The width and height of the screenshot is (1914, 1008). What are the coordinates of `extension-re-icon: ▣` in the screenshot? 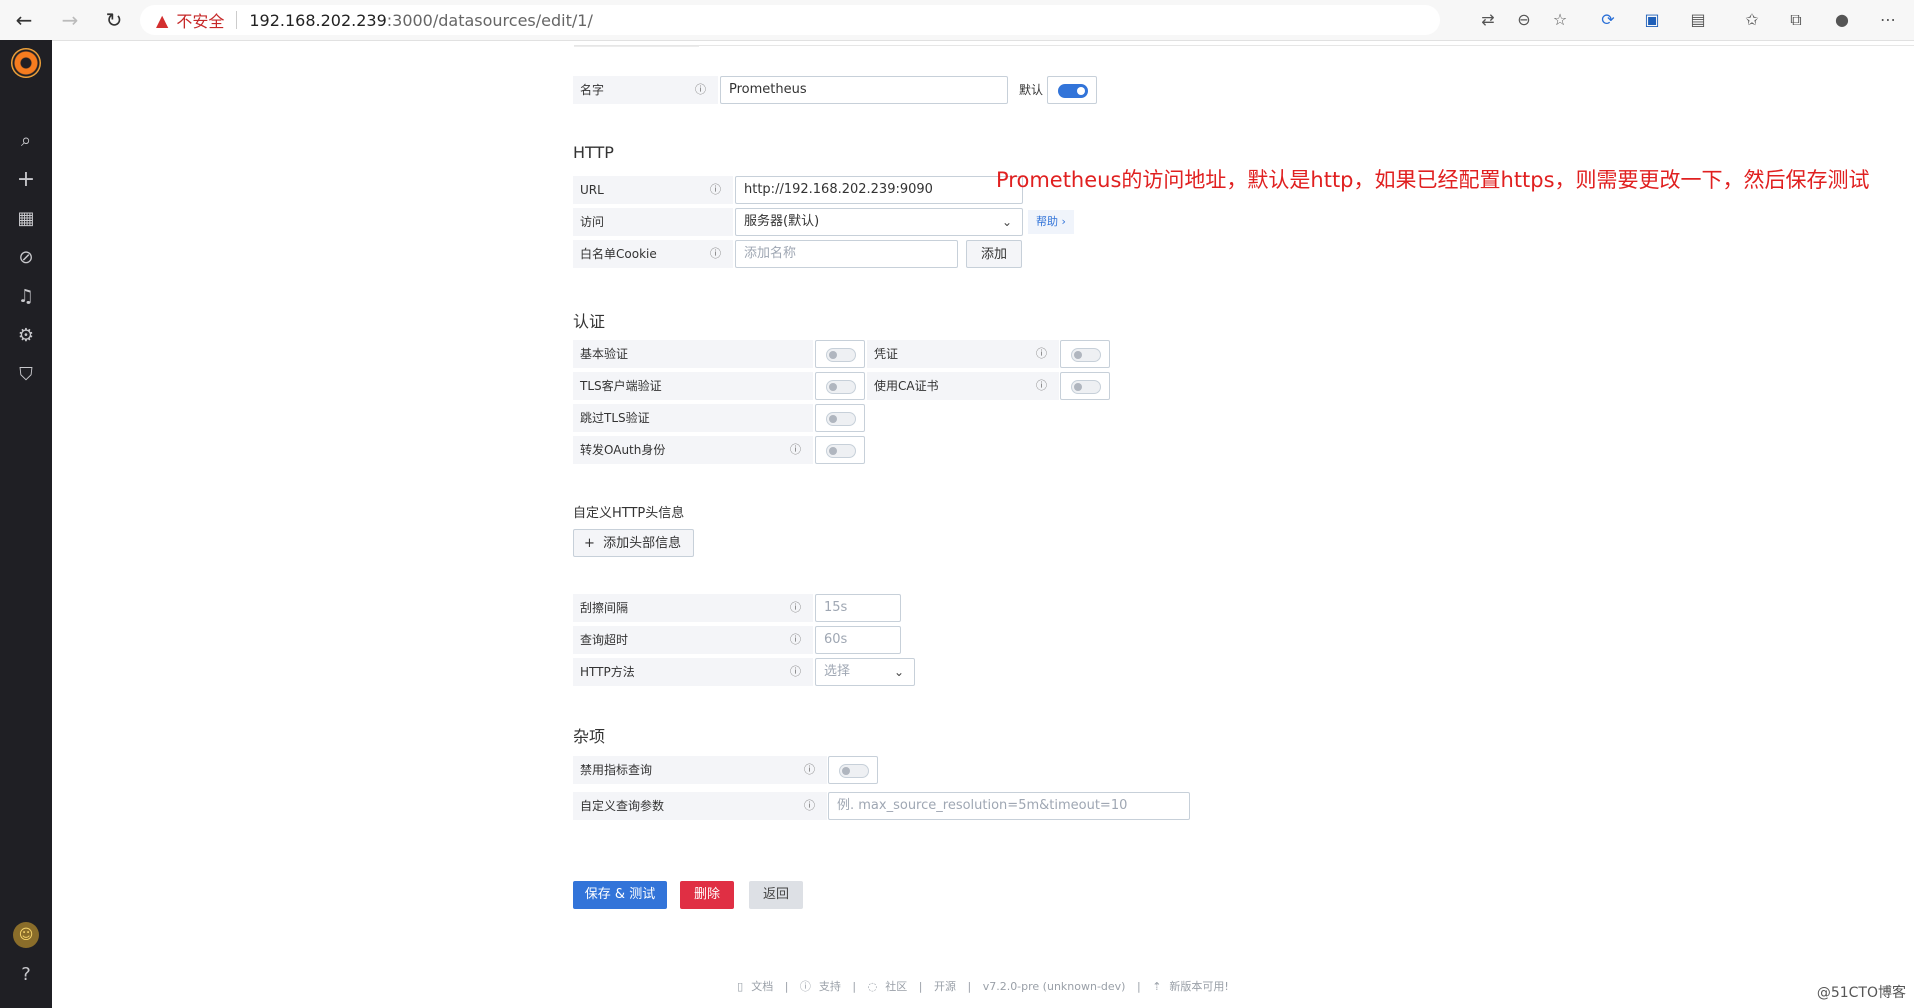 It's located at (1652, 20).